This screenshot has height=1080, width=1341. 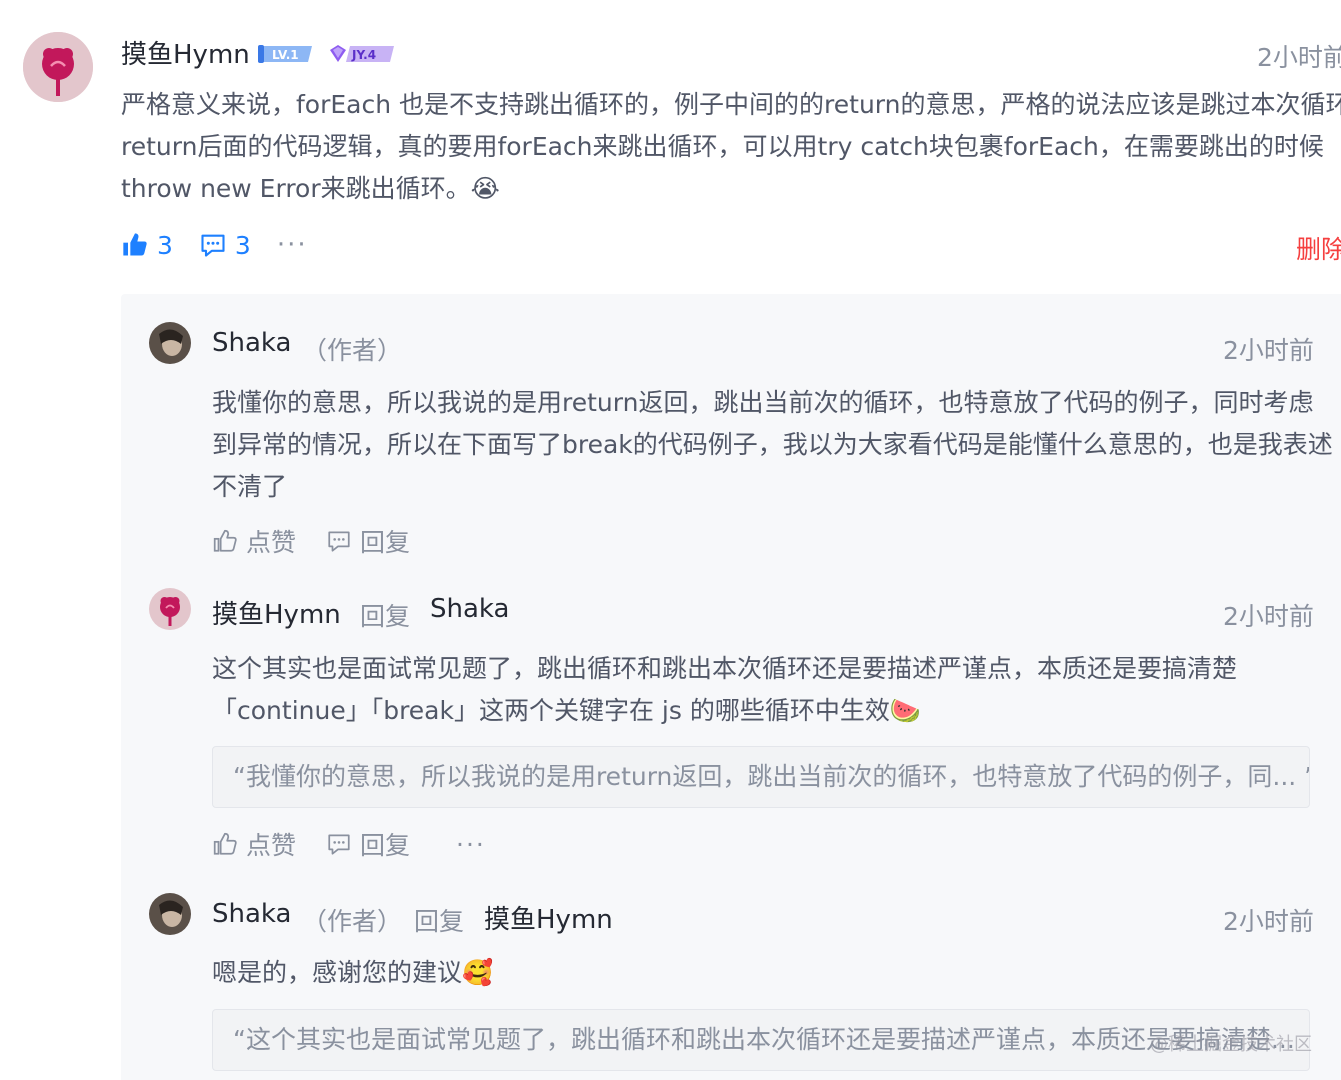 I want to click on reply-text: 嗯是的，感谢您的建议🥰, so click(x=767, y=973).